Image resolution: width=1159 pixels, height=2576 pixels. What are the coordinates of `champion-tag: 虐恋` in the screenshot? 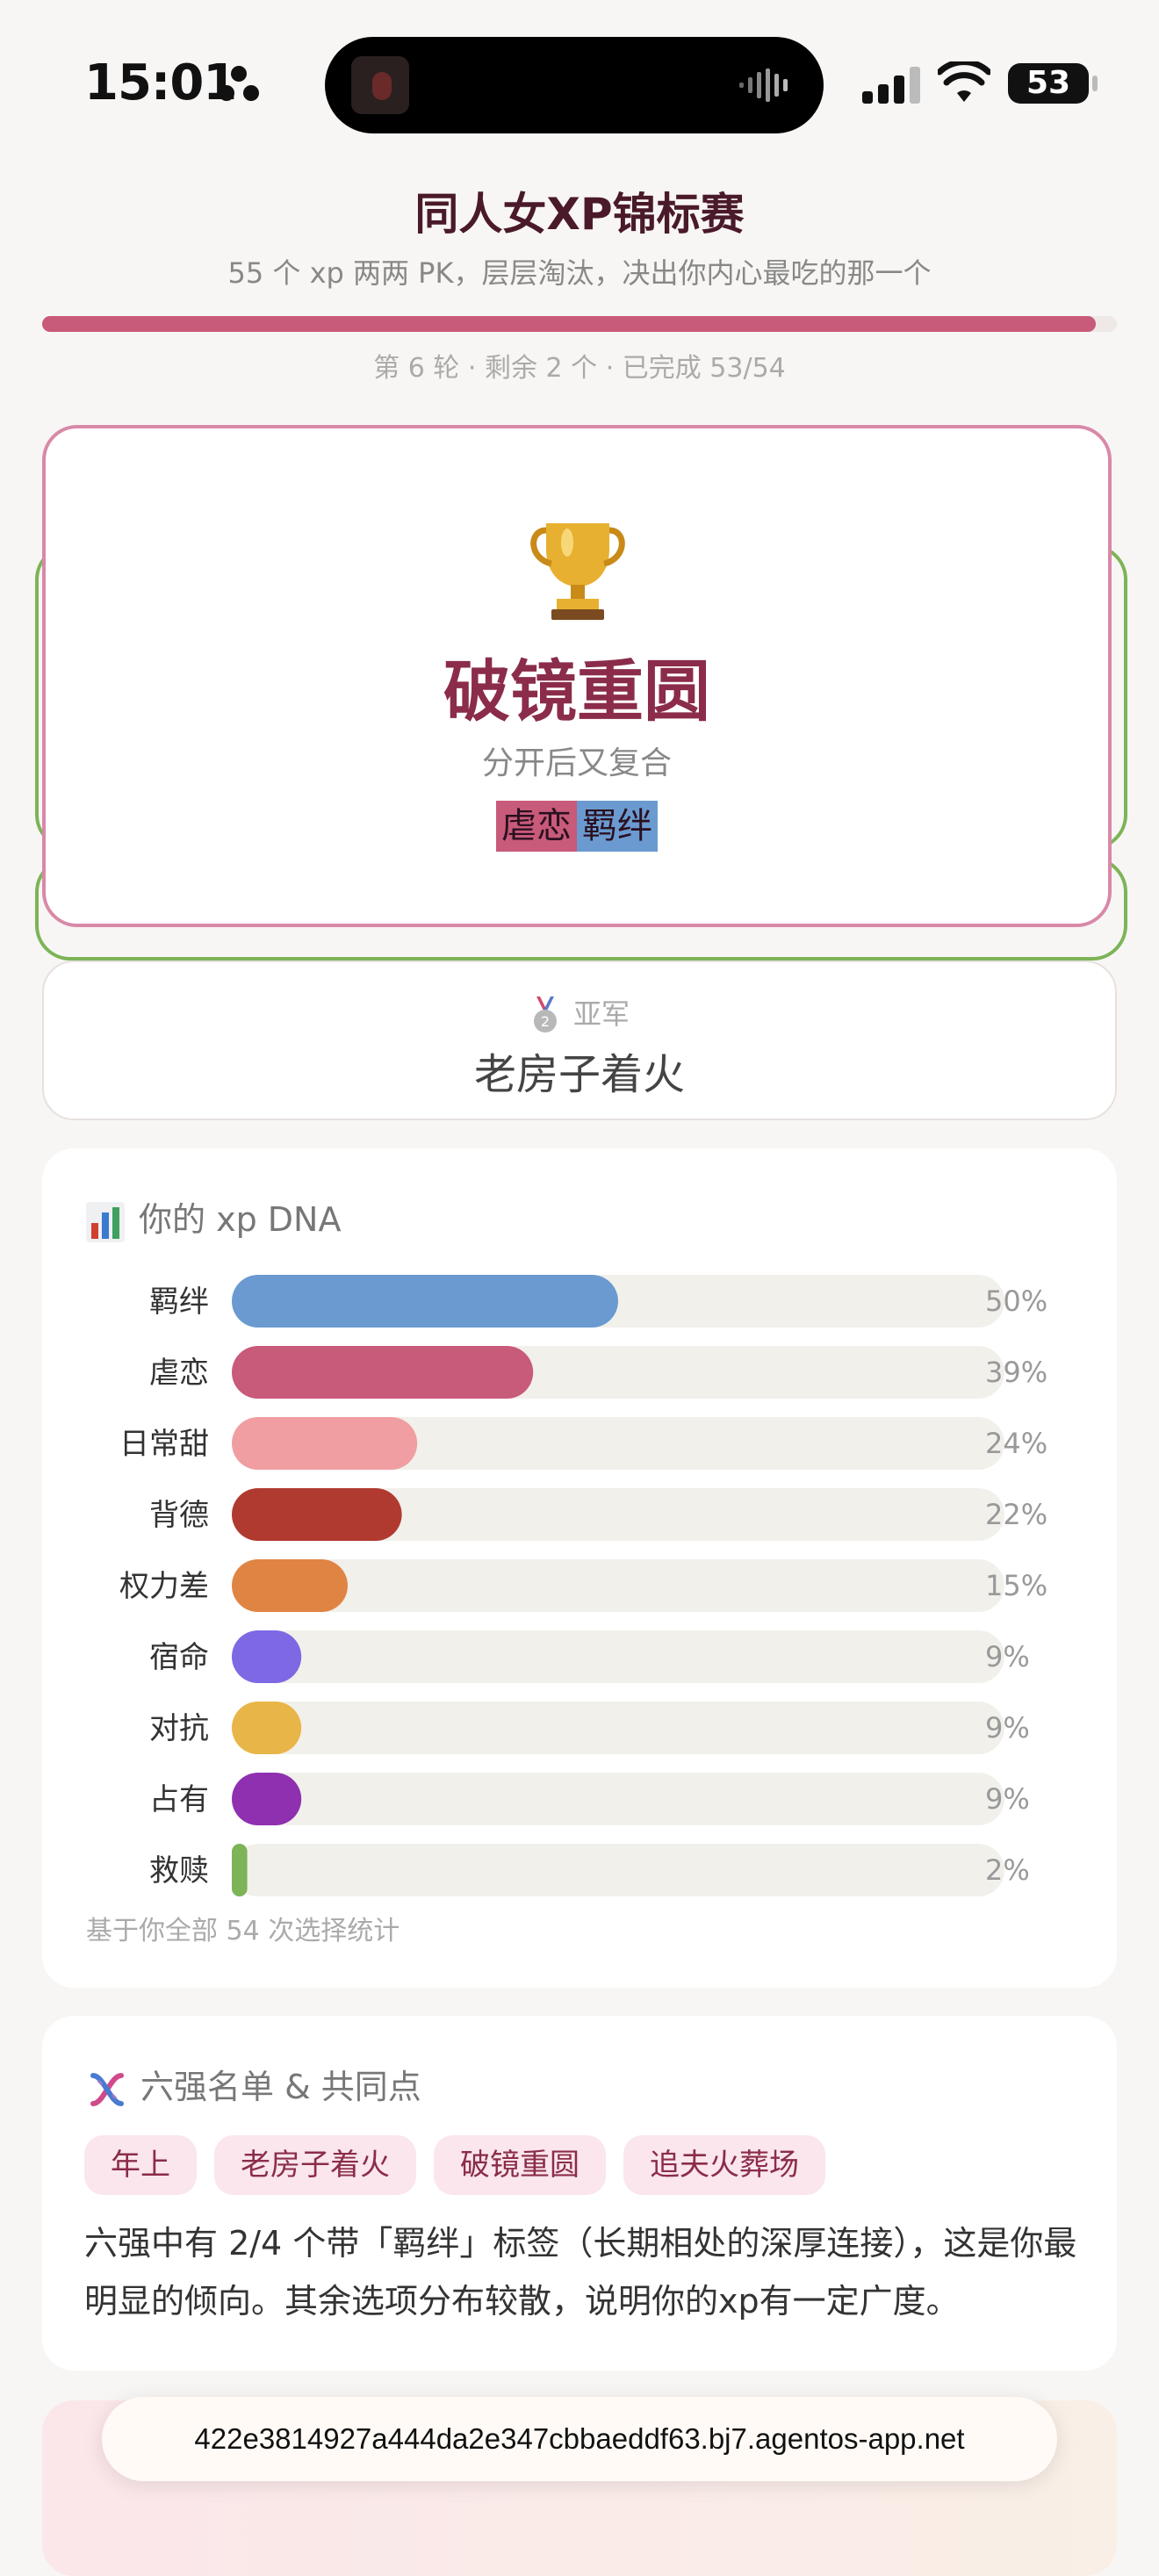 It's located at (536, 826).